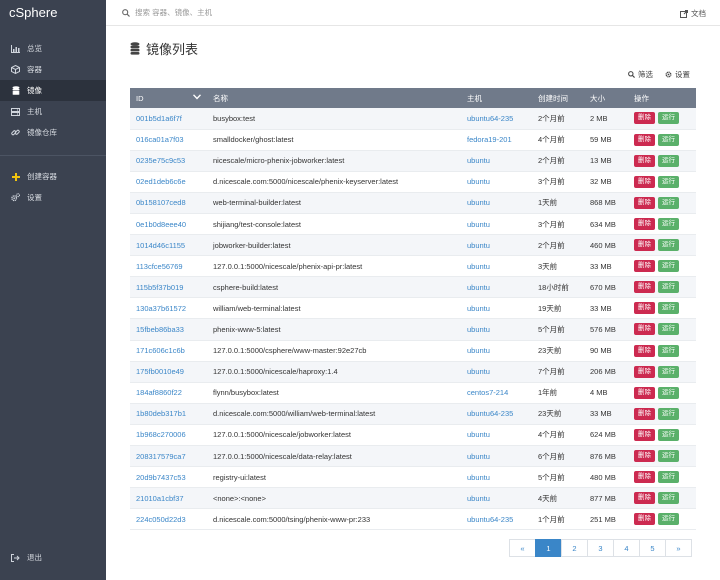 Image resolution: width=720 pixels, height=580 pixels. What do you see at coordinates (160, 245) in the screenshot?
I see `image-id-link: 1014d46c1155` at bounding box center [160, 245].